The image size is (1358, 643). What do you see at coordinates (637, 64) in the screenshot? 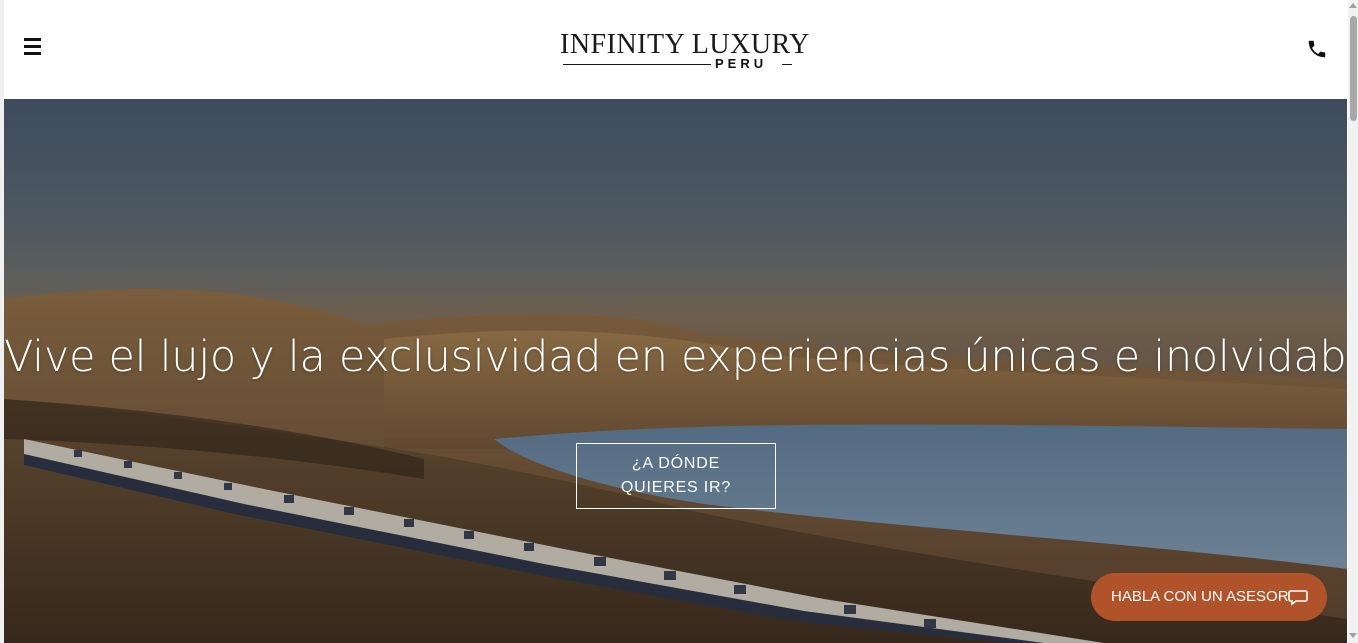
I see `logo-underline` at bounding box center [637, 64].